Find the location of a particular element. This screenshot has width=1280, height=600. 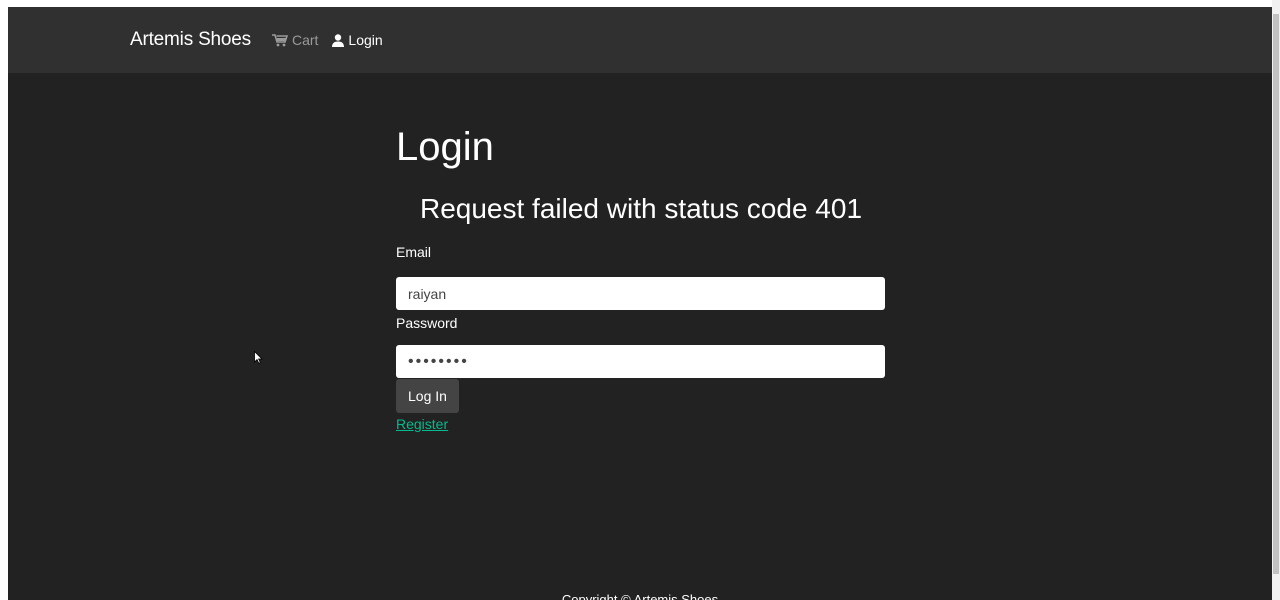

password-label: Password is located at coordinates (427, 323).